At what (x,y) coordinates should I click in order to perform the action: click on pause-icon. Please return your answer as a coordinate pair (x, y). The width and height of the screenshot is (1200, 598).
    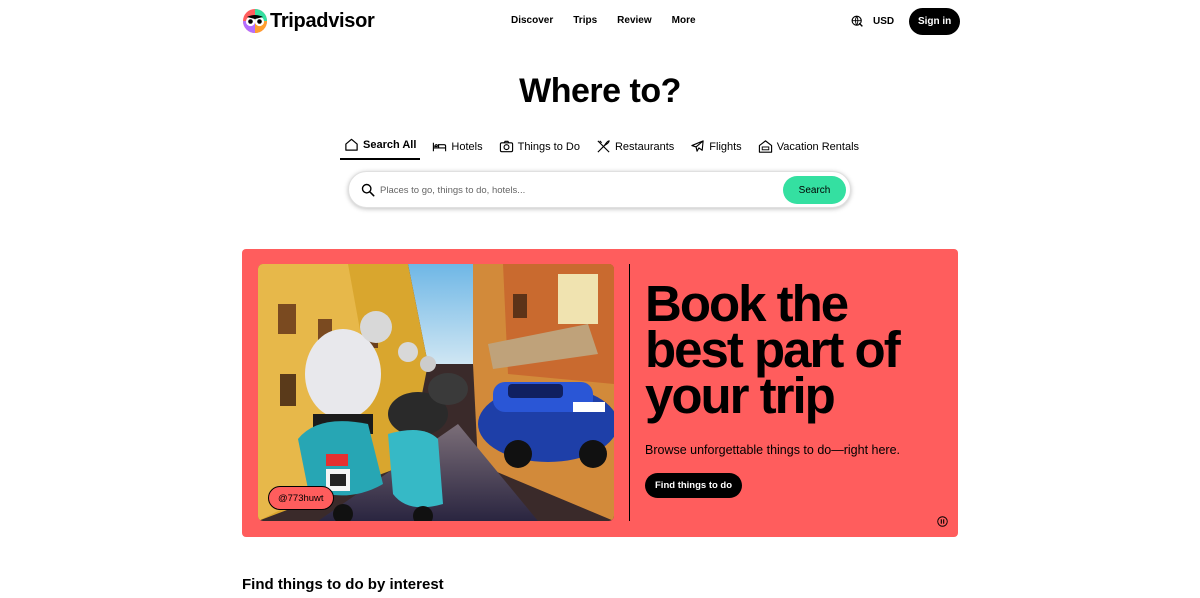
    Looking at the image, I should click on (942, 521).